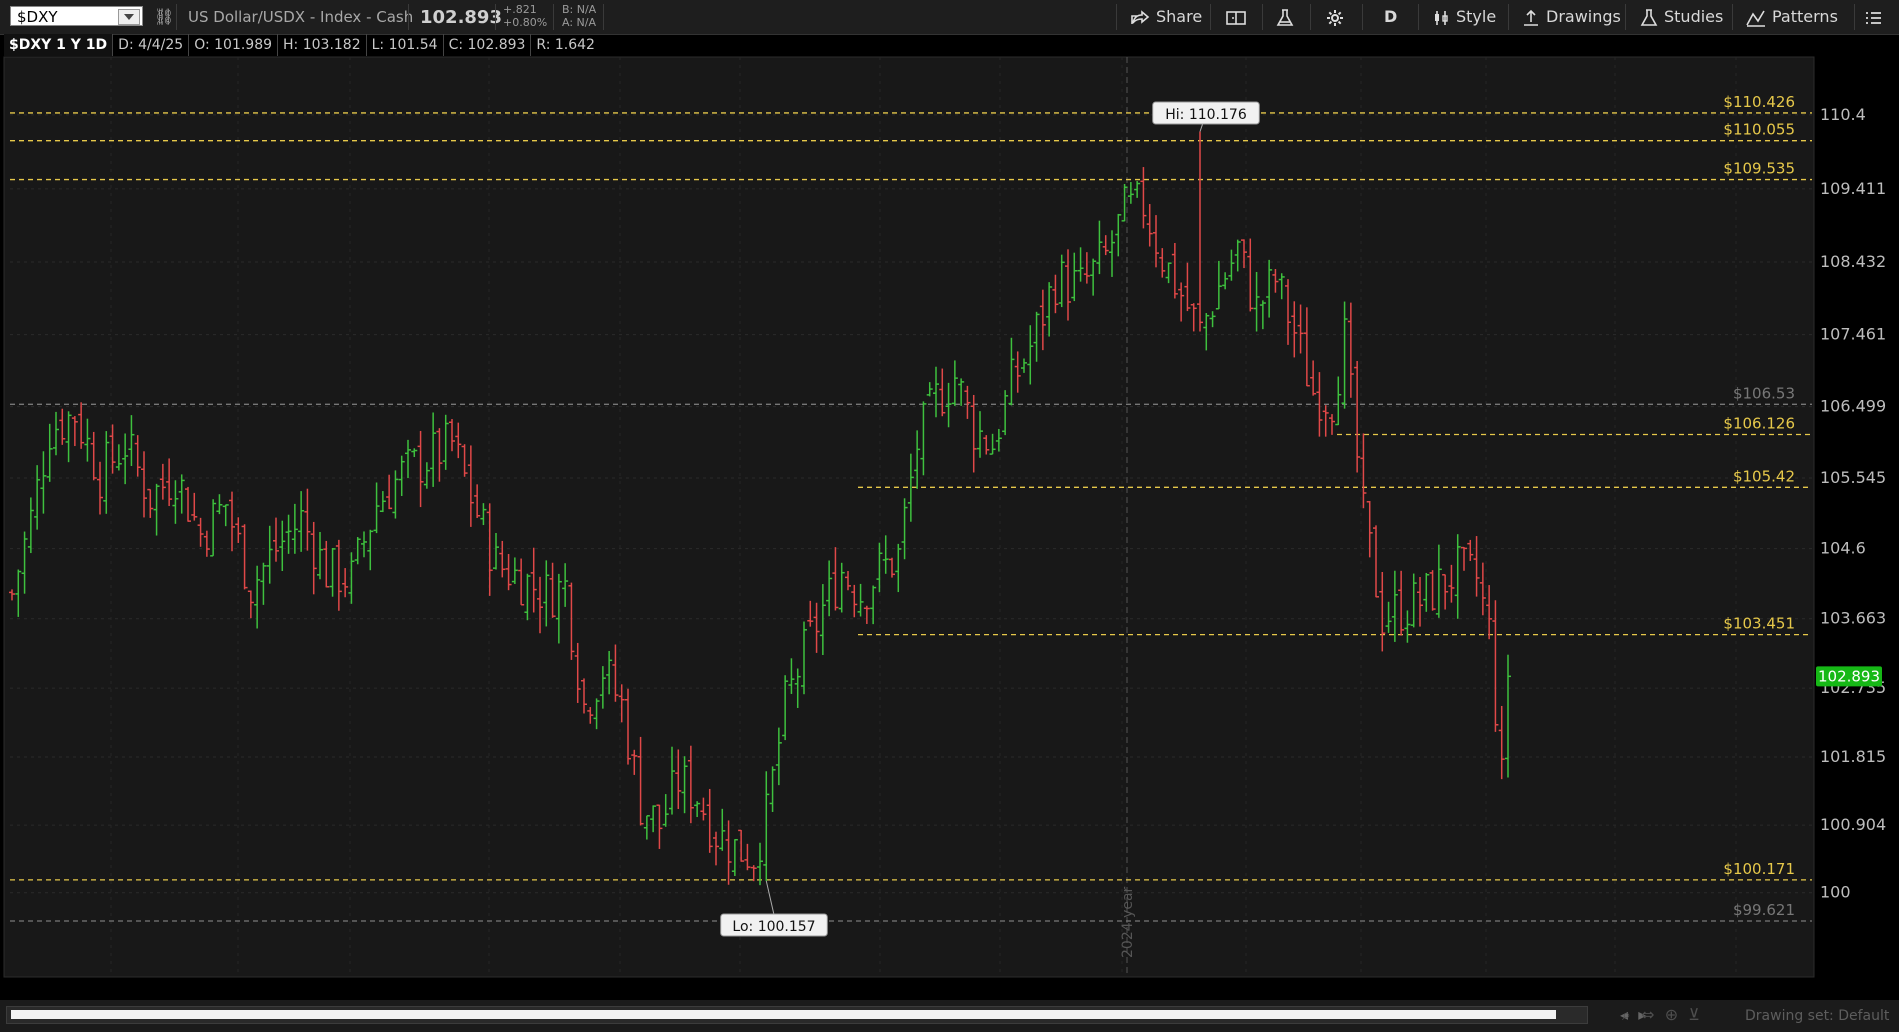 The height and width of the screenshot is (1032, 1899). I want to click on price-tick-label: 100, so click(1835, 892).